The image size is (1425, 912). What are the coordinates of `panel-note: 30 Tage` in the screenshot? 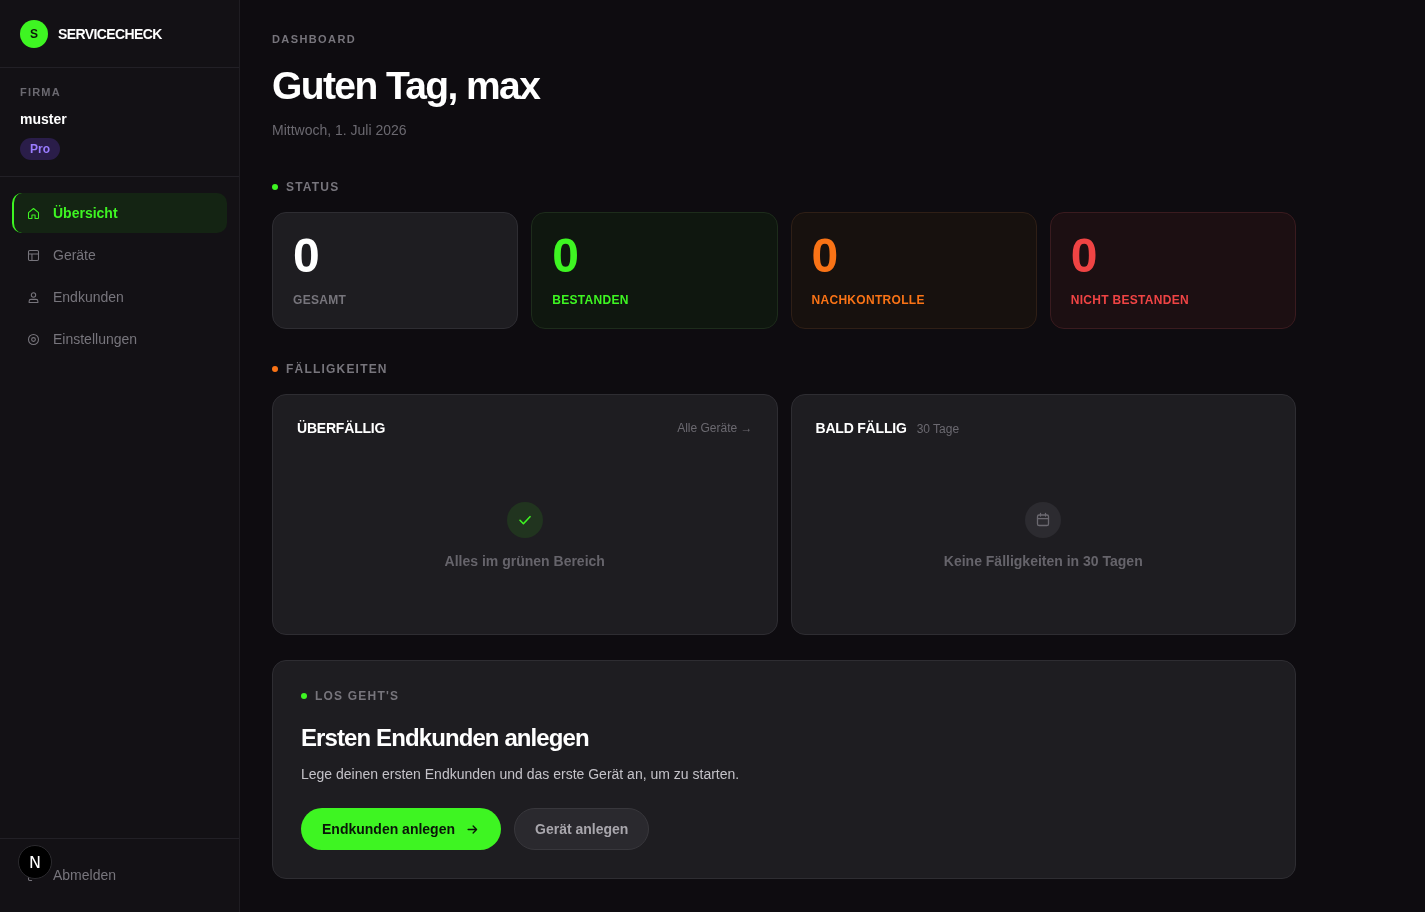 It's located at (938, 429).